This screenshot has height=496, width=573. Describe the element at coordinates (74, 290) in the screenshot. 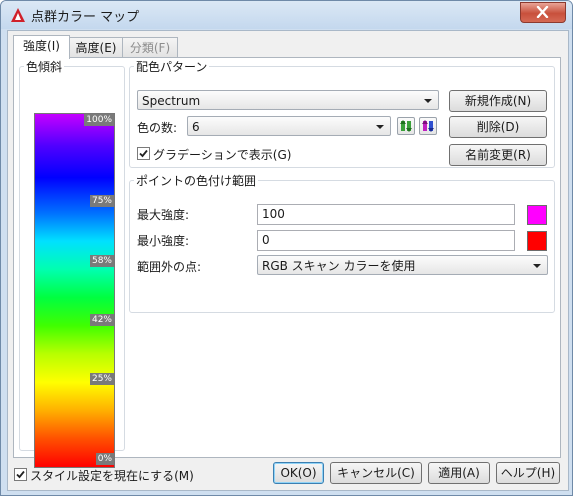

I see `color-gradient-bar: 100% 75% 58% 42% 25% 0%` at that location.